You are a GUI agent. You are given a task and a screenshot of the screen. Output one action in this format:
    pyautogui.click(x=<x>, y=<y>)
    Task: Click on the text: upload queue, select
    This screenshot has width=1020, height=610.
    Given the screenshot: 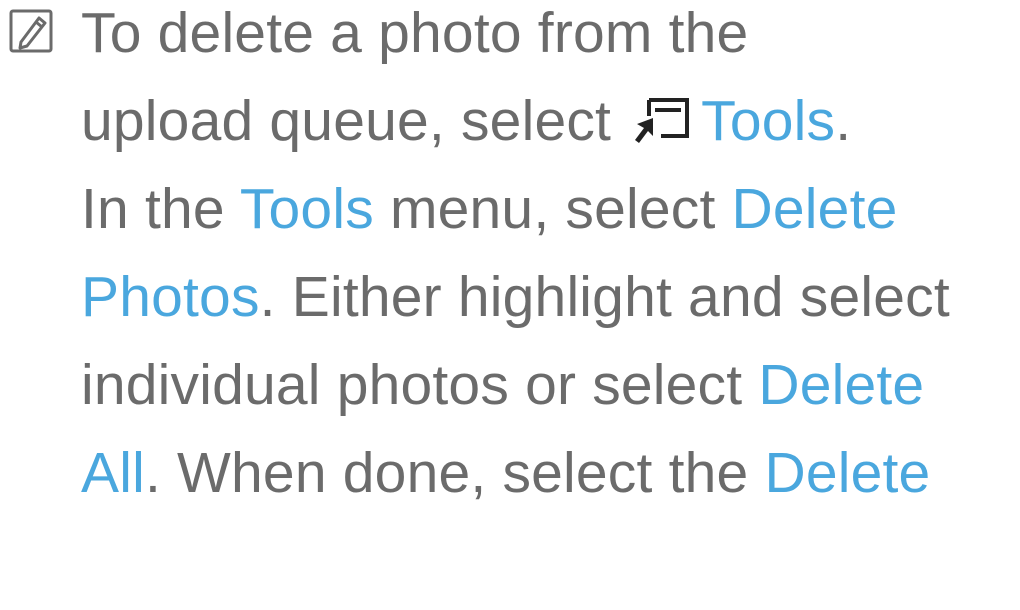 What is the action you would take?
    pyautogui.click(x=354, y=121)
    